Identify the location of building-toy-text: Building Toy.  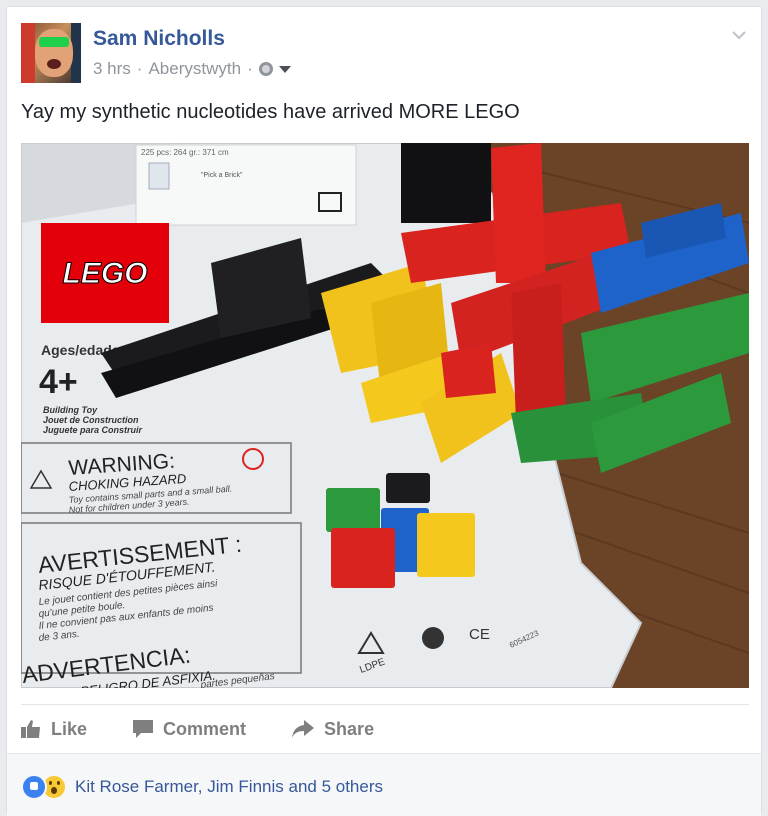
(70, 410).